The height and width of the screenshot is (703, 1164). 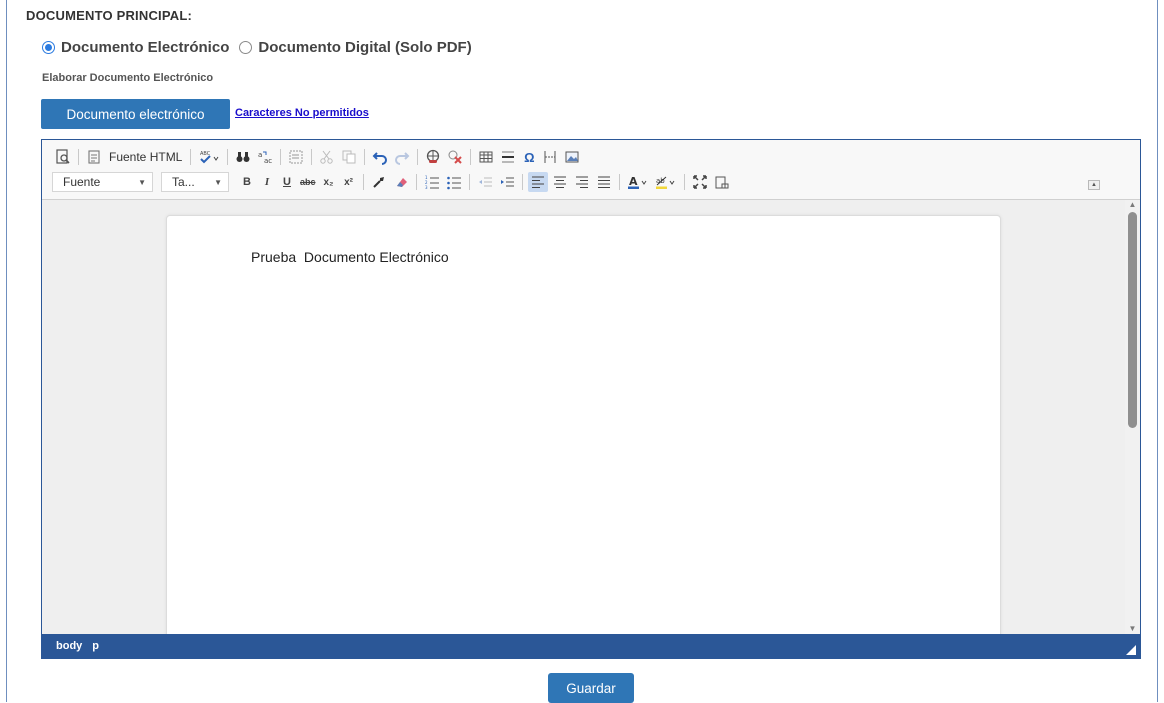 What do you see at coordinates (380, 157) in the screenshot?
I see `undo-icon` at bounding box center [380, 157].